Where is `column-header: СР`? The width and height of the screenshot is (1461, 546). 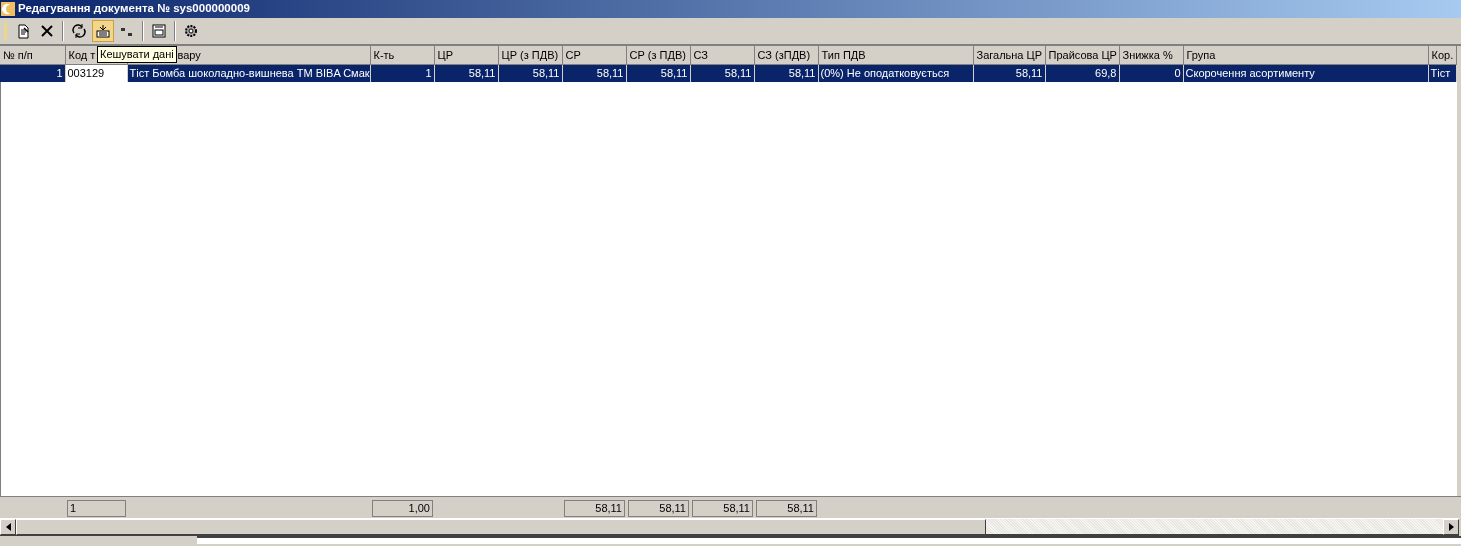 column-header: СР is located at coordinates (594, 55).